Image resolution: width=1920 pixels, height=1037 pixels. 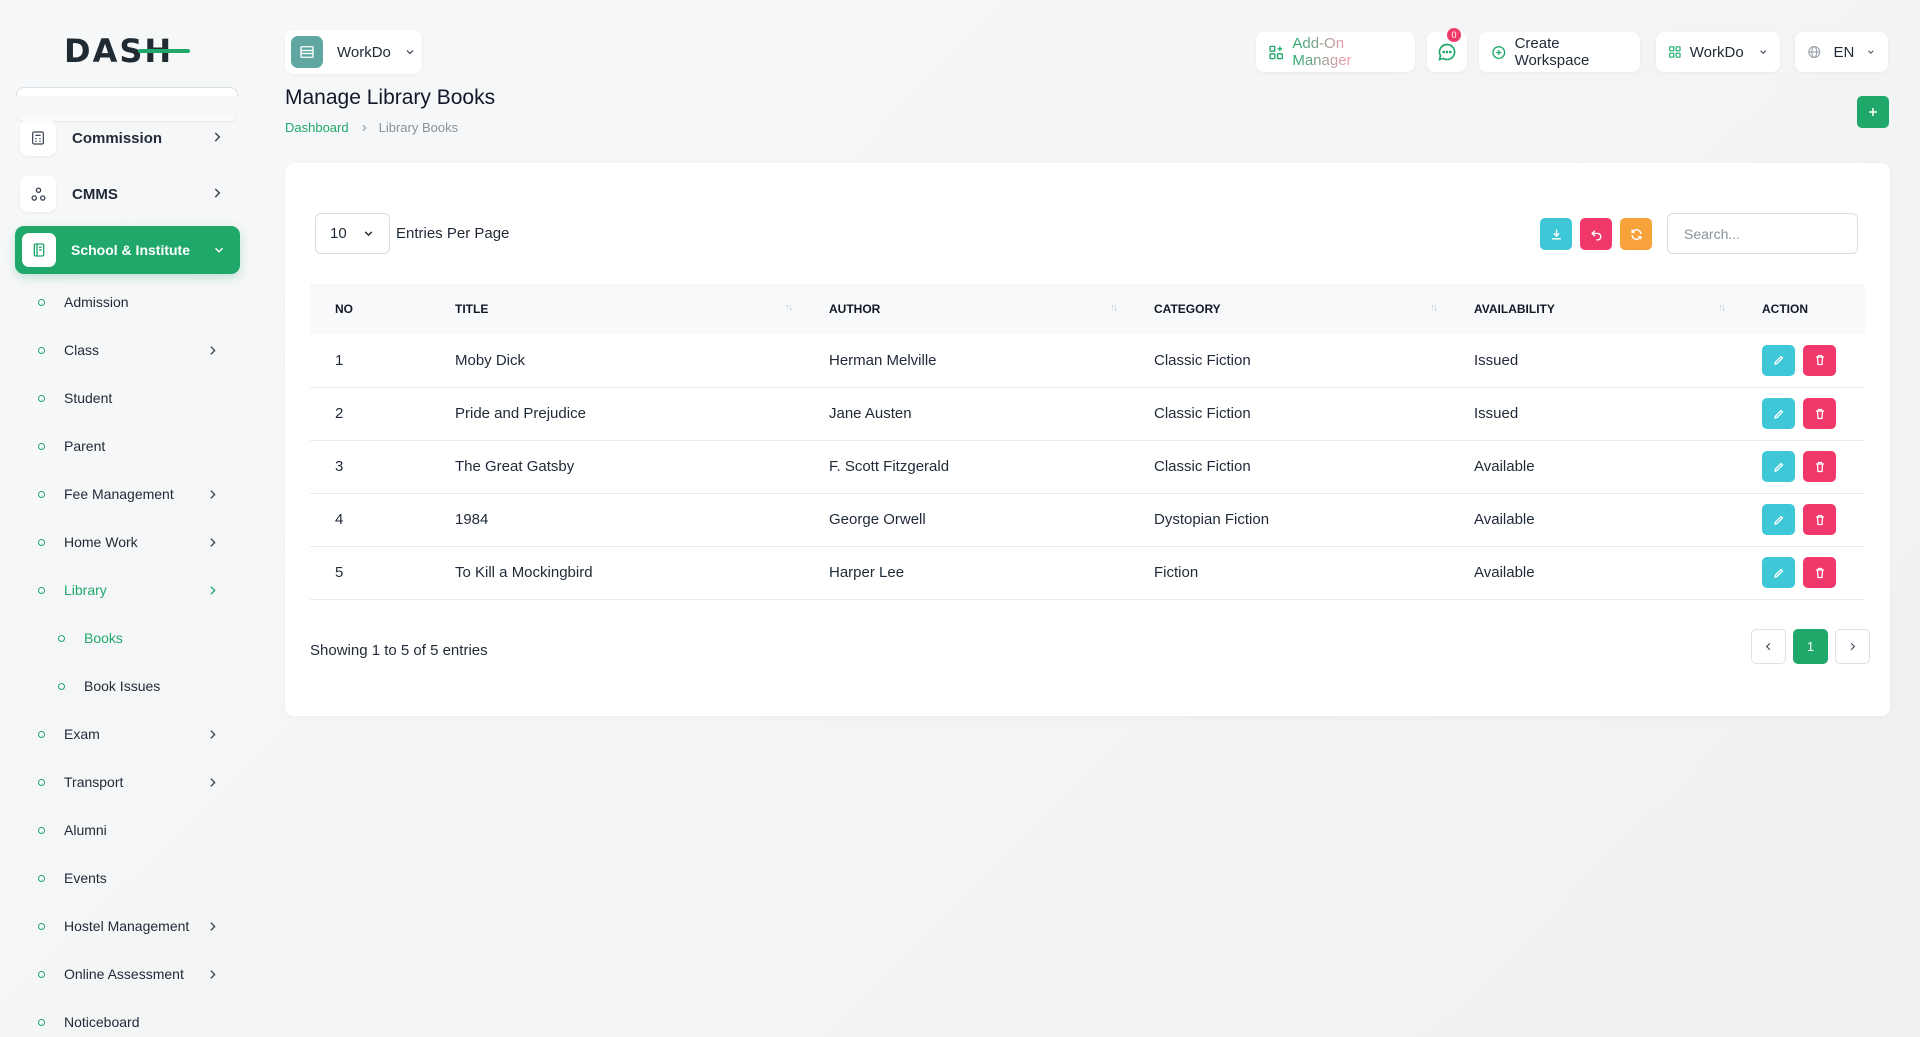 What do you see at coordinates (135, 1022) in the screenshot?
I see `sidebar-item-noticeboard: Noticeboard` at bounding box center [135, 1022].